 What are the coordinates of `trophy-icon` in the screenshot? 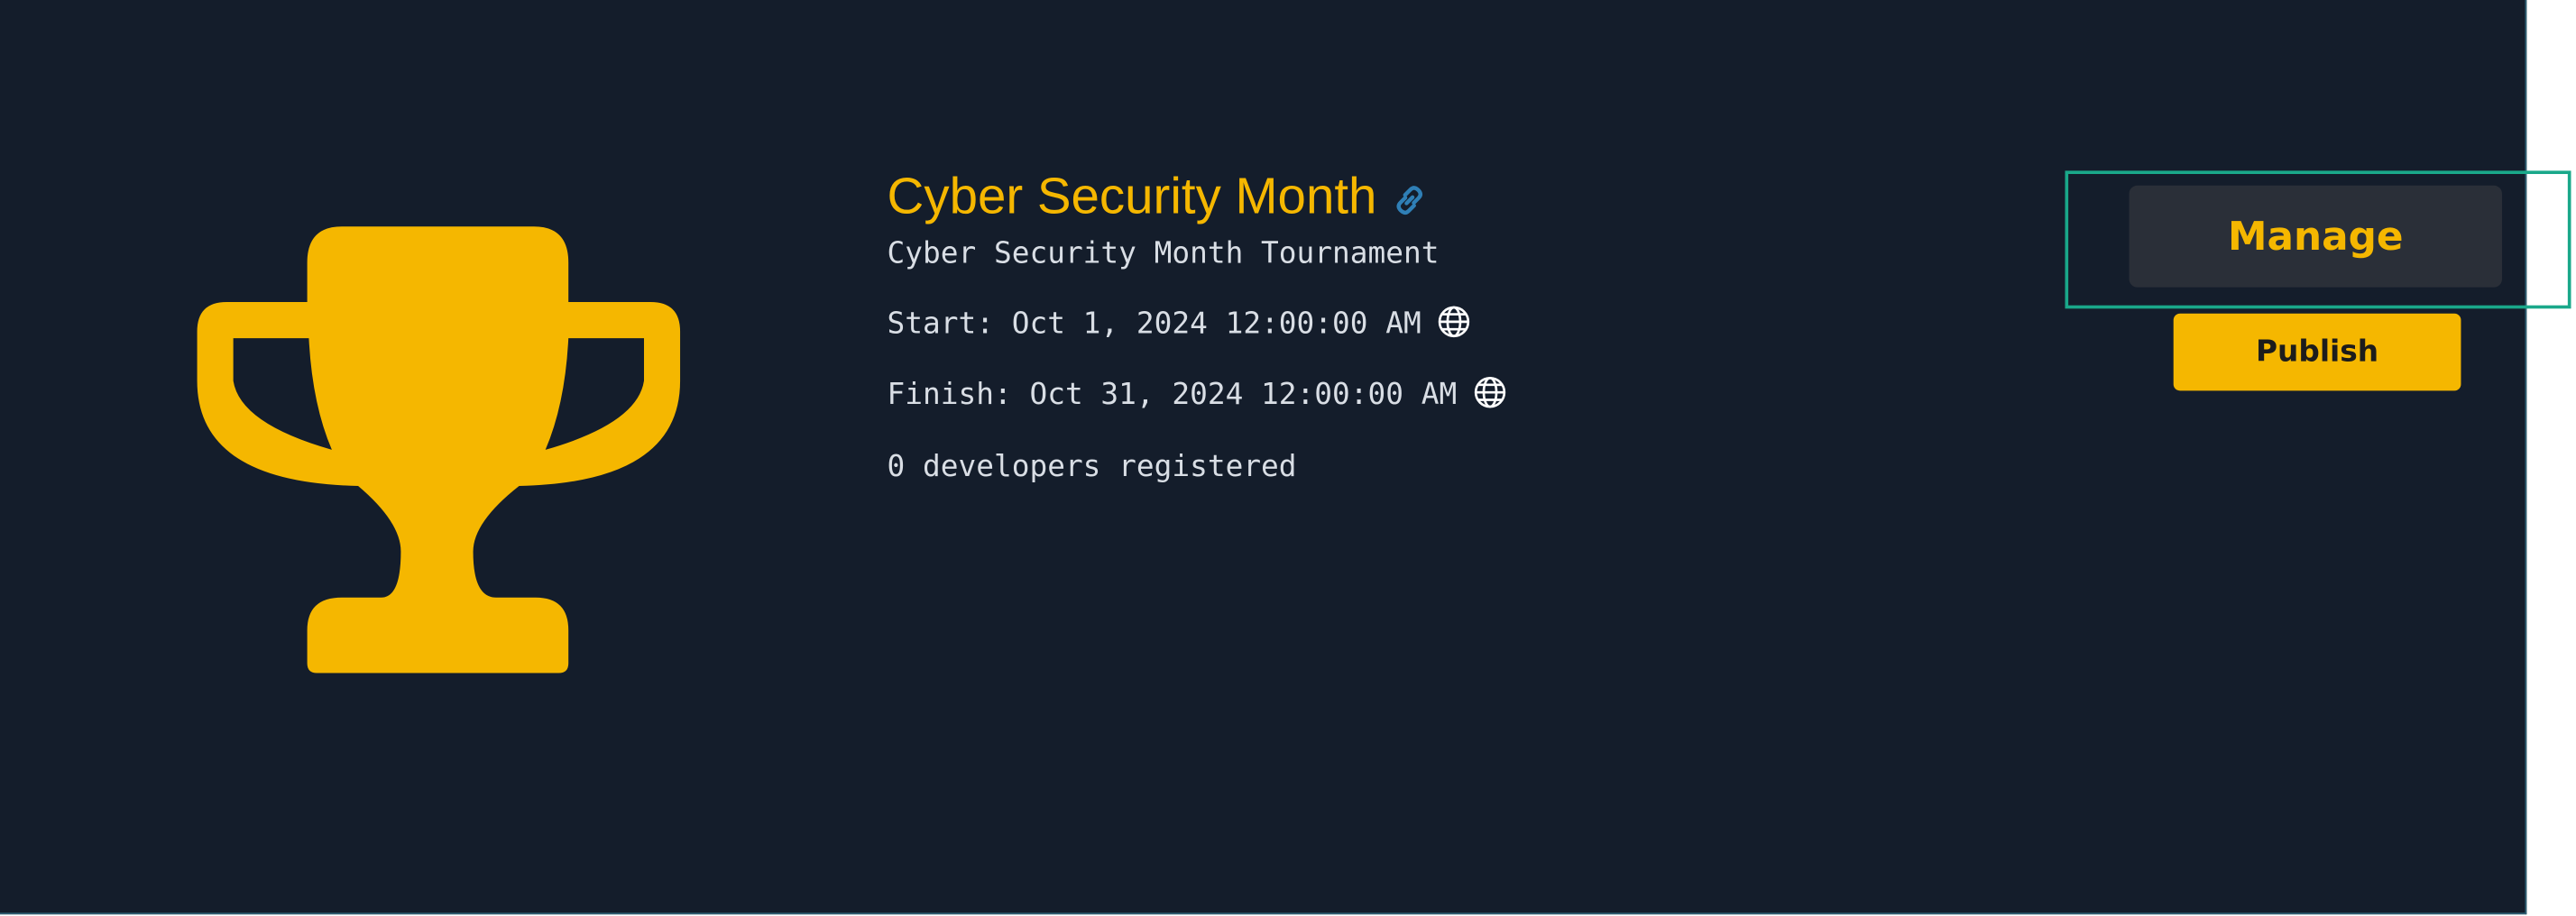 It's located at (439, 449).